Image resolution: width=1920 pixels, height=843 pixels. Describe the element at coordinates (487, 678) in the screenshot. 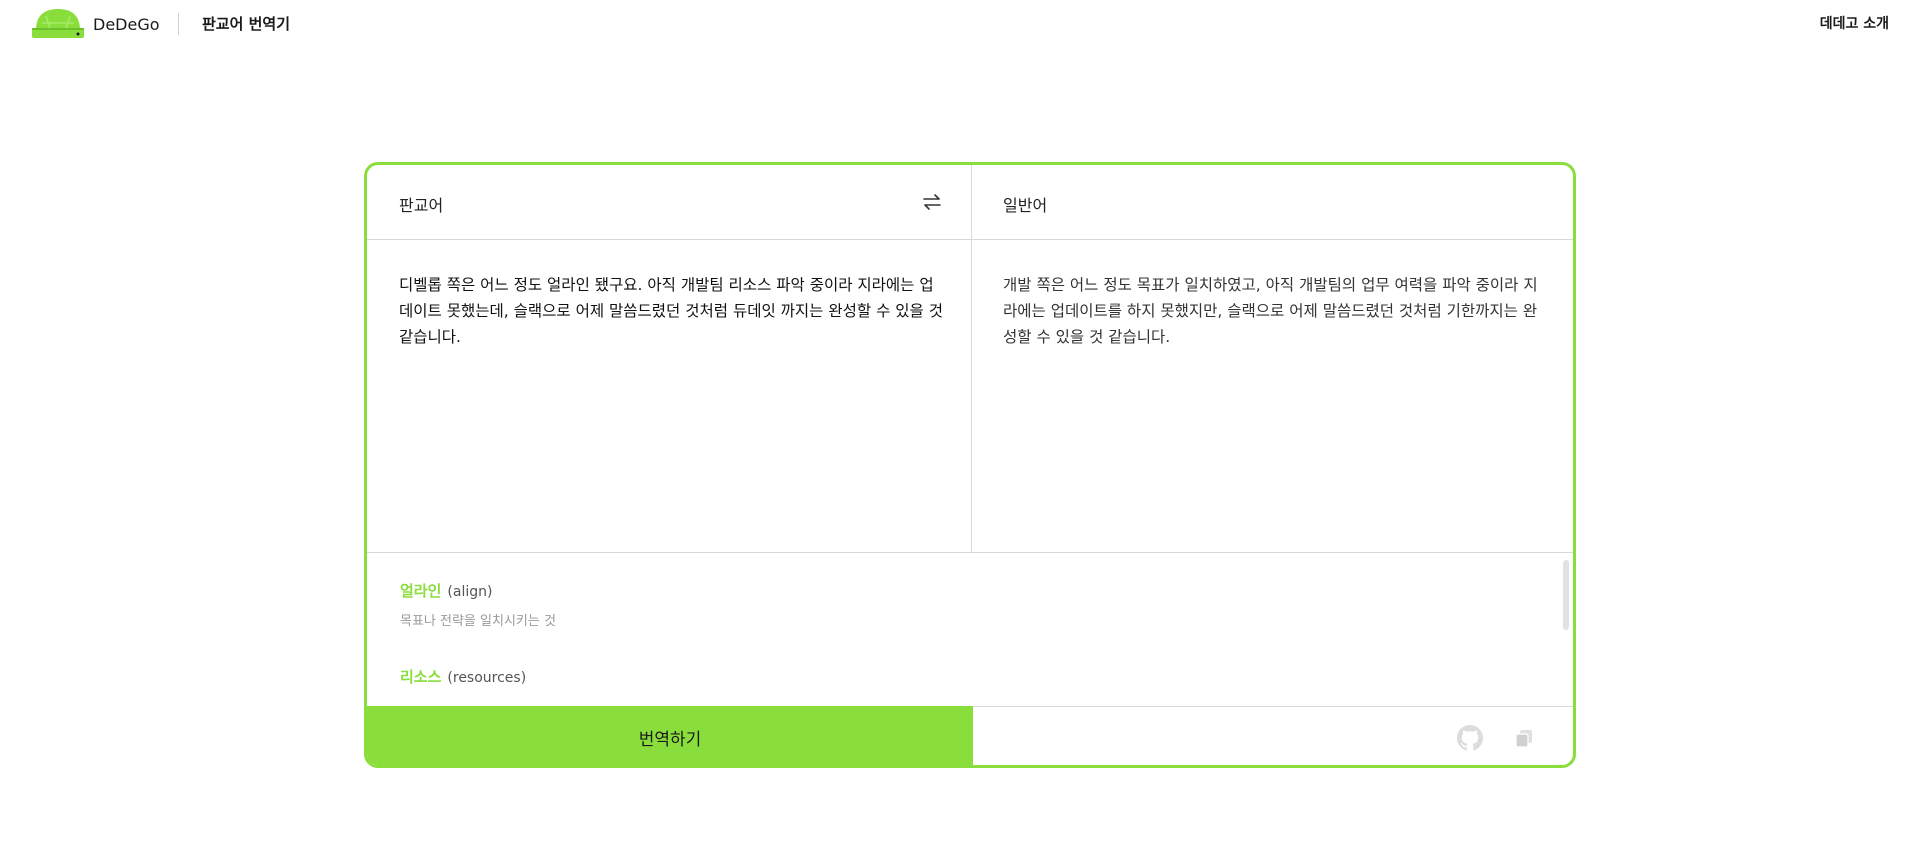

I see `glossary-term-english: (resources)` at that location.